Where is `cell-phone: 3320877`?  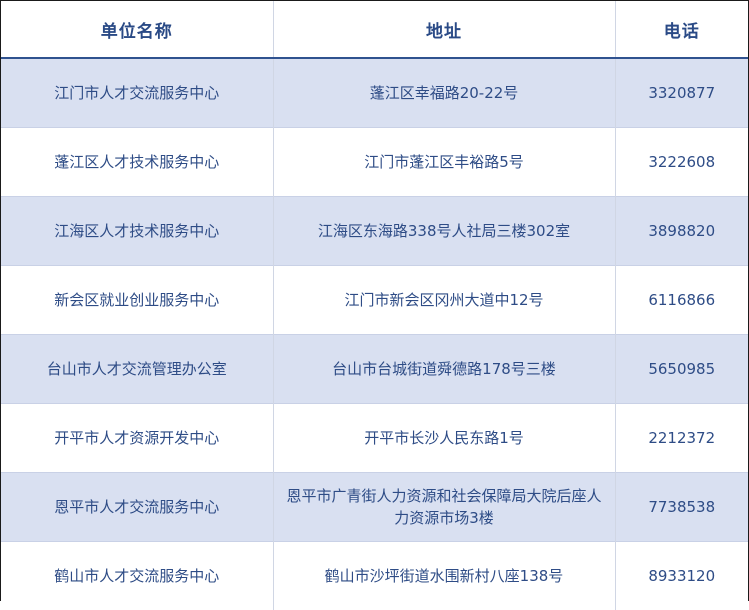
cell-phone: 3320877 is located at coordinates (681, 93).